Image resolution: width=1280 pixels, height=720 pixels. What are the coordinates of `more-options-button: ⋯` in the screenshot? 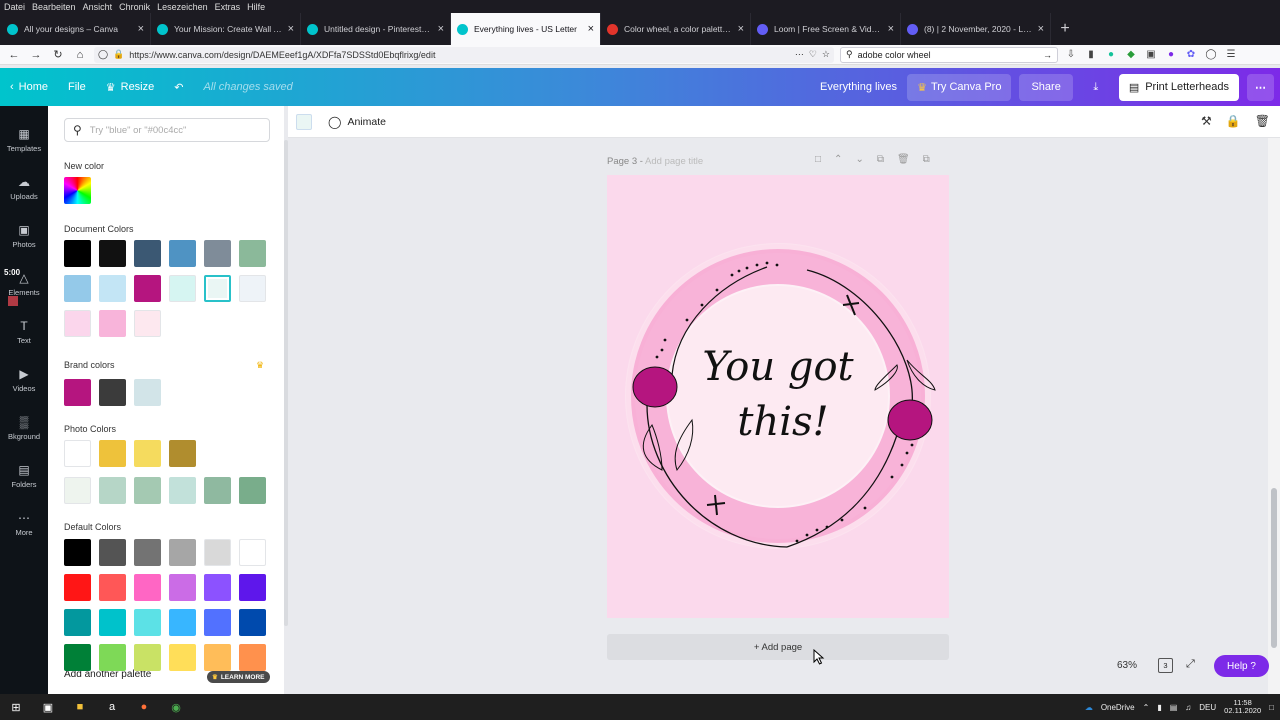 It's located at (1260, 87).